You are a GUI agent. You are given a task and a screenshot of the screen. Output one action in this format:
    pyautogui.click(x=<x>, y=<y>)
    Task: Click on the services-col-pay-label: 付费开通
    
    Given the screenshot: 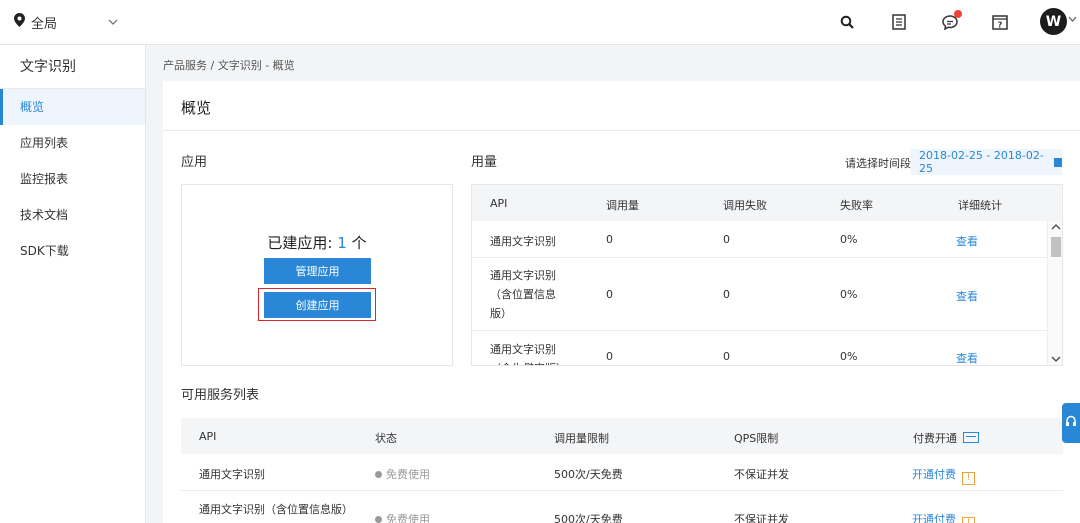 What is the action you would take?
    pyautogui.click(x=935, y=438)
    